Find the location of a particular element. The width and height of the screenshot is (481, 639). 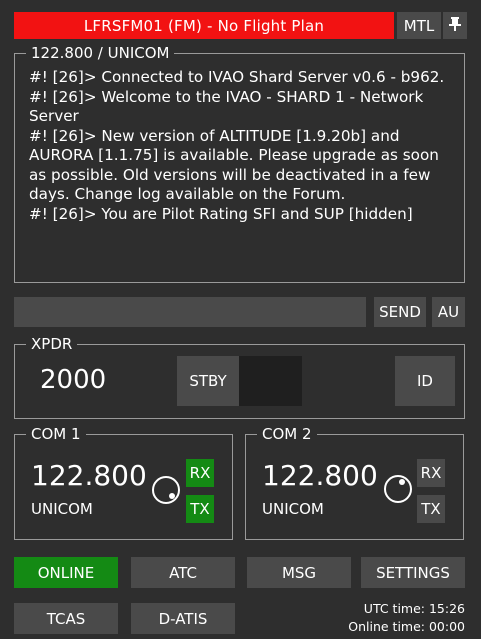

message-panel-title: 122.800 / UNICOM is located at coordinates (100, 53).